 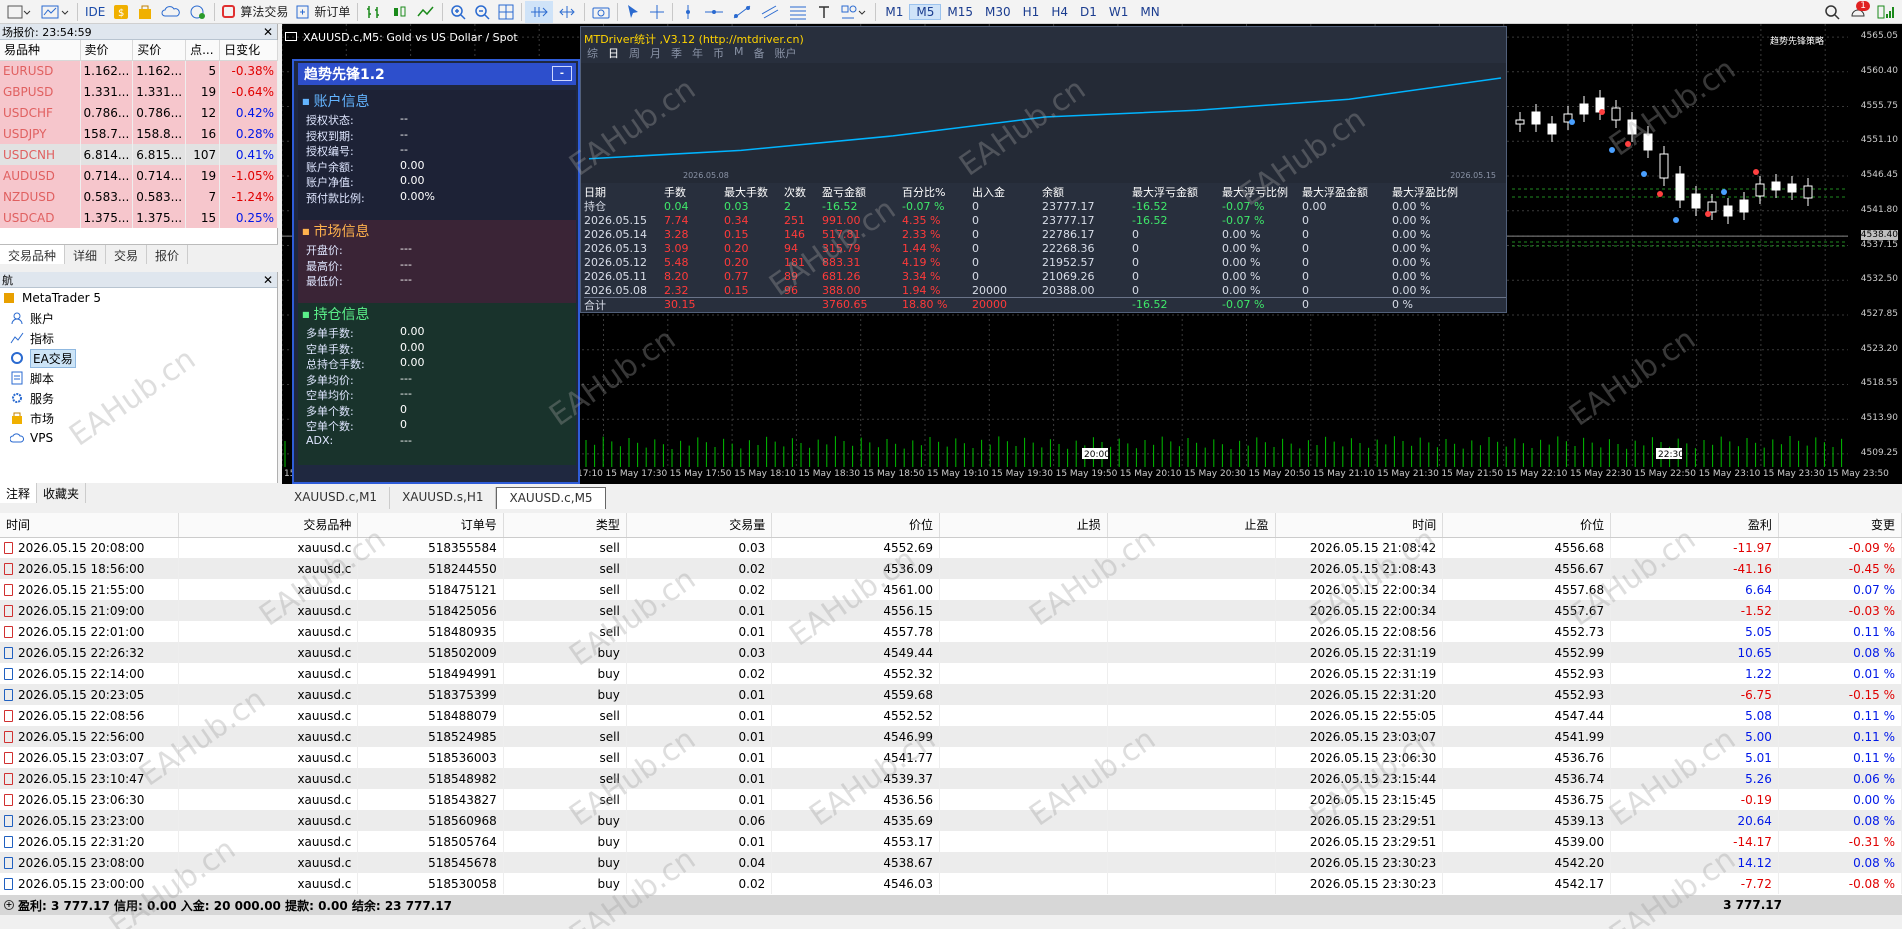 I want to click on tab-trading: 交易, so click(x=127, y=254).